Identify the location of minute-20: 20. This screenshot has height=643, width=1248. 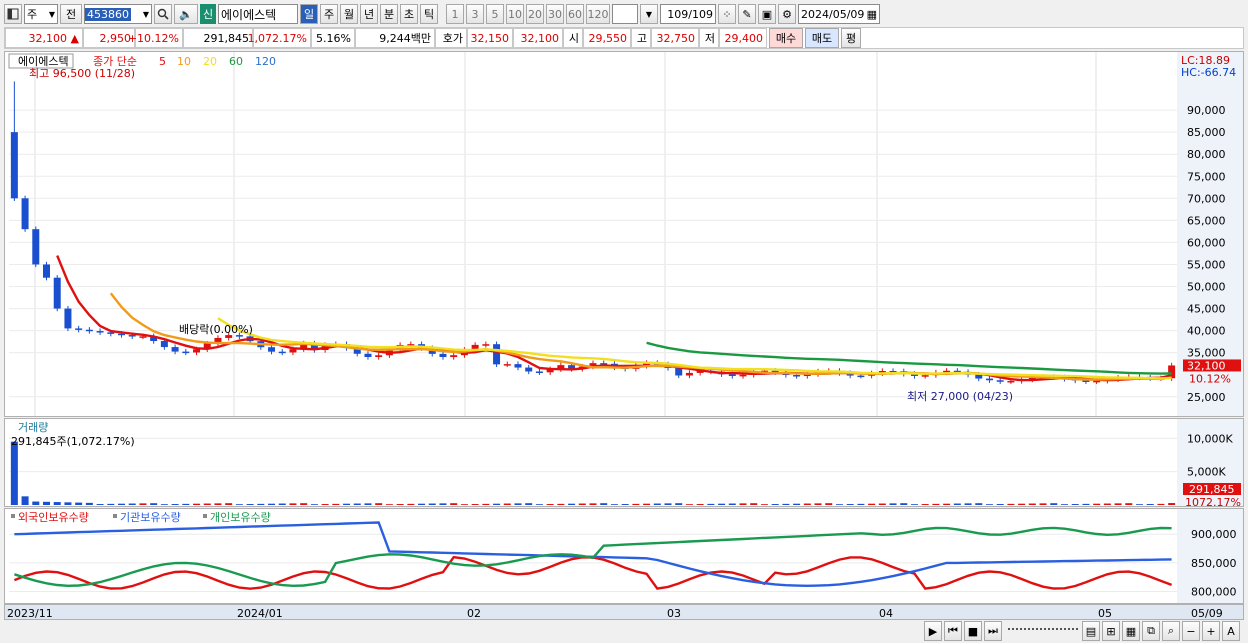
(535, 14).